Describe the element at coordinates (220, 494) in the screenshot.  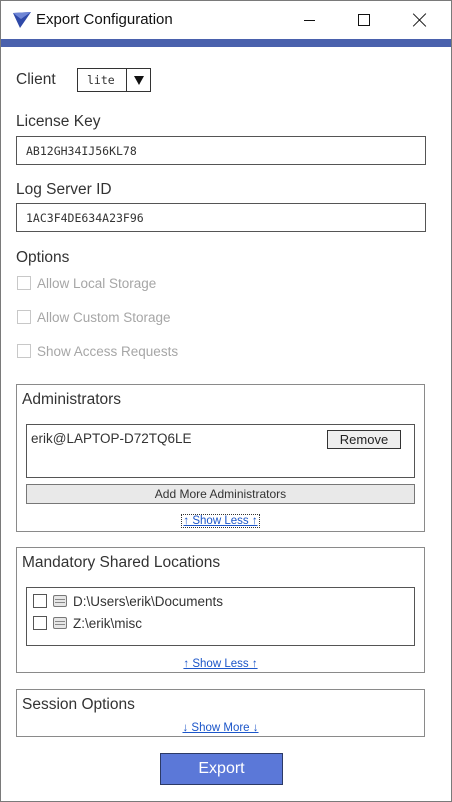
I see `add-more-administrators-button: Add More Administrators` at that location.